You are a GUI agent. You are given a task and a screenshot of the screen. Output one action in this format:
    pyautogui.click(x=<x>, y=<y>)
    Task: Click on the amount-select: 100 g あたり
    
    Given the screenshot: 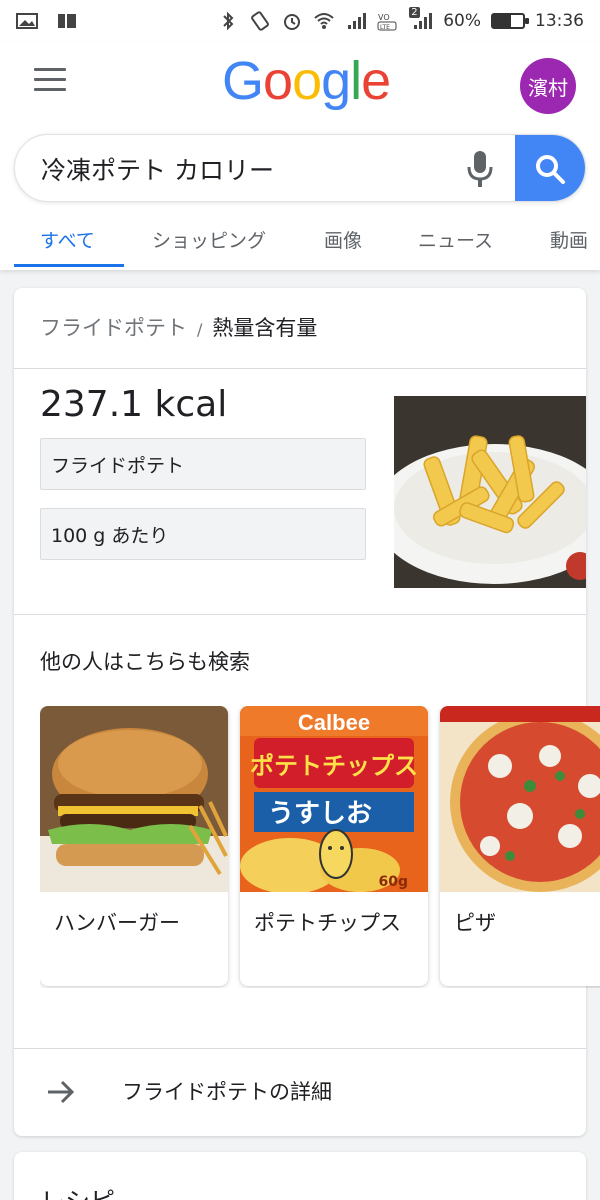 What is the action you would take?
    pyautogui.click(x=203, y=534)
    